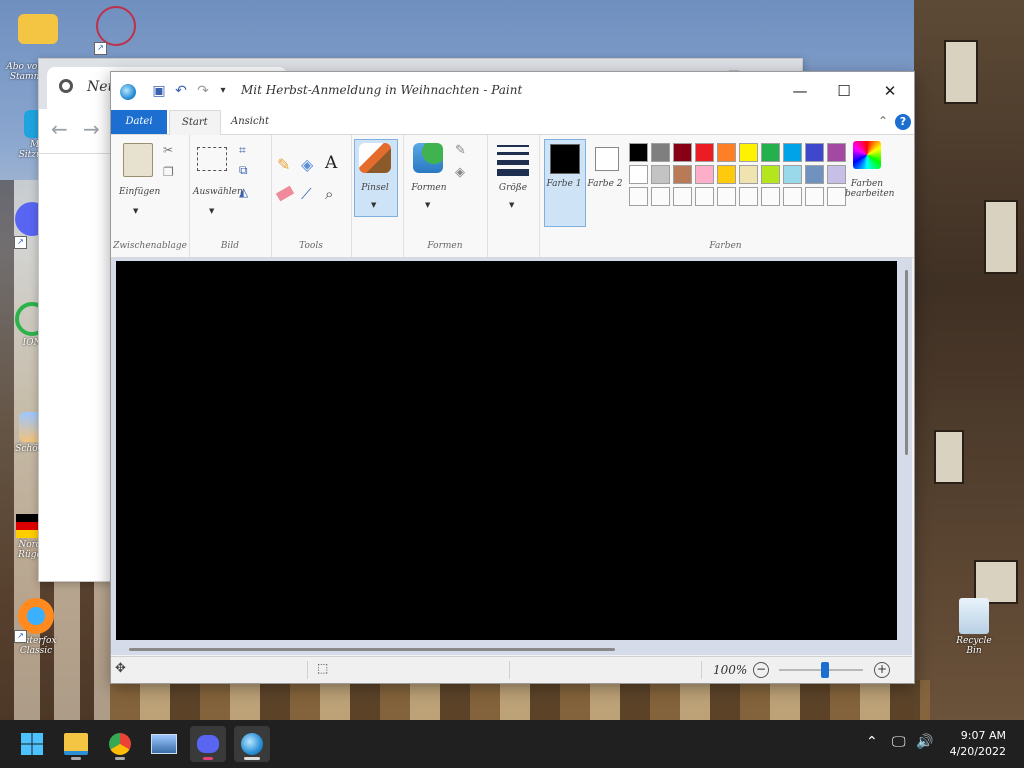 This screenshot has width=1024, height=768. I want to click on horizontal-scrollbar, so click(372, 649).